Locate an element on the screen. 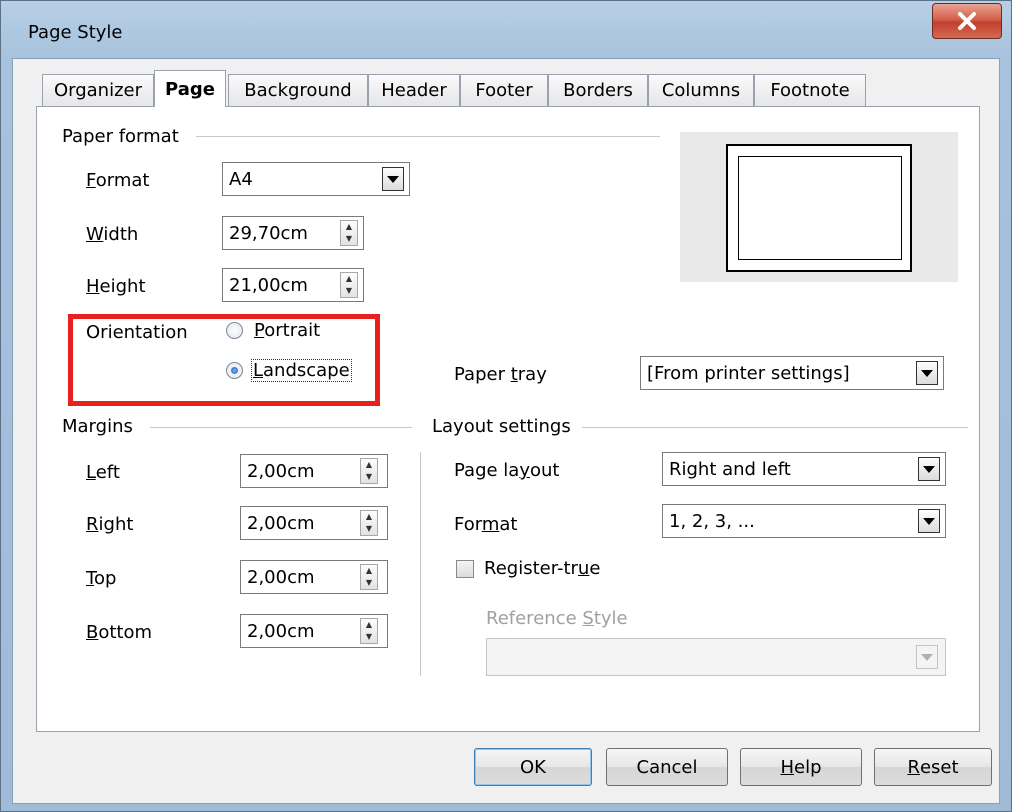 The height and width of the screenshot is (812, 1012). reference-style-label: Reference Style is located at coordinates (557, 618).